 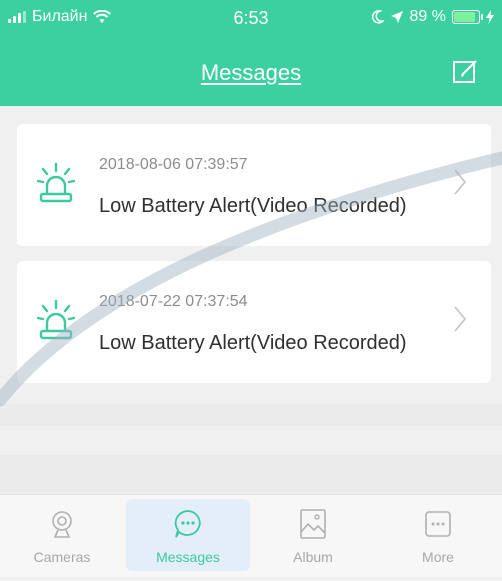 What do you see at coordinates (62, 524) in the screenshot?
I see `camera-icon` at bounding box center [62, 524].